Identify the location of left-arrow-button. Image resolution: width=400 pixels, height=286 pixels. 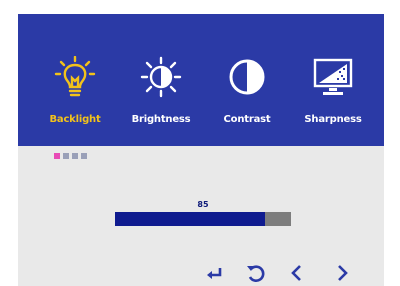
(297, 273).